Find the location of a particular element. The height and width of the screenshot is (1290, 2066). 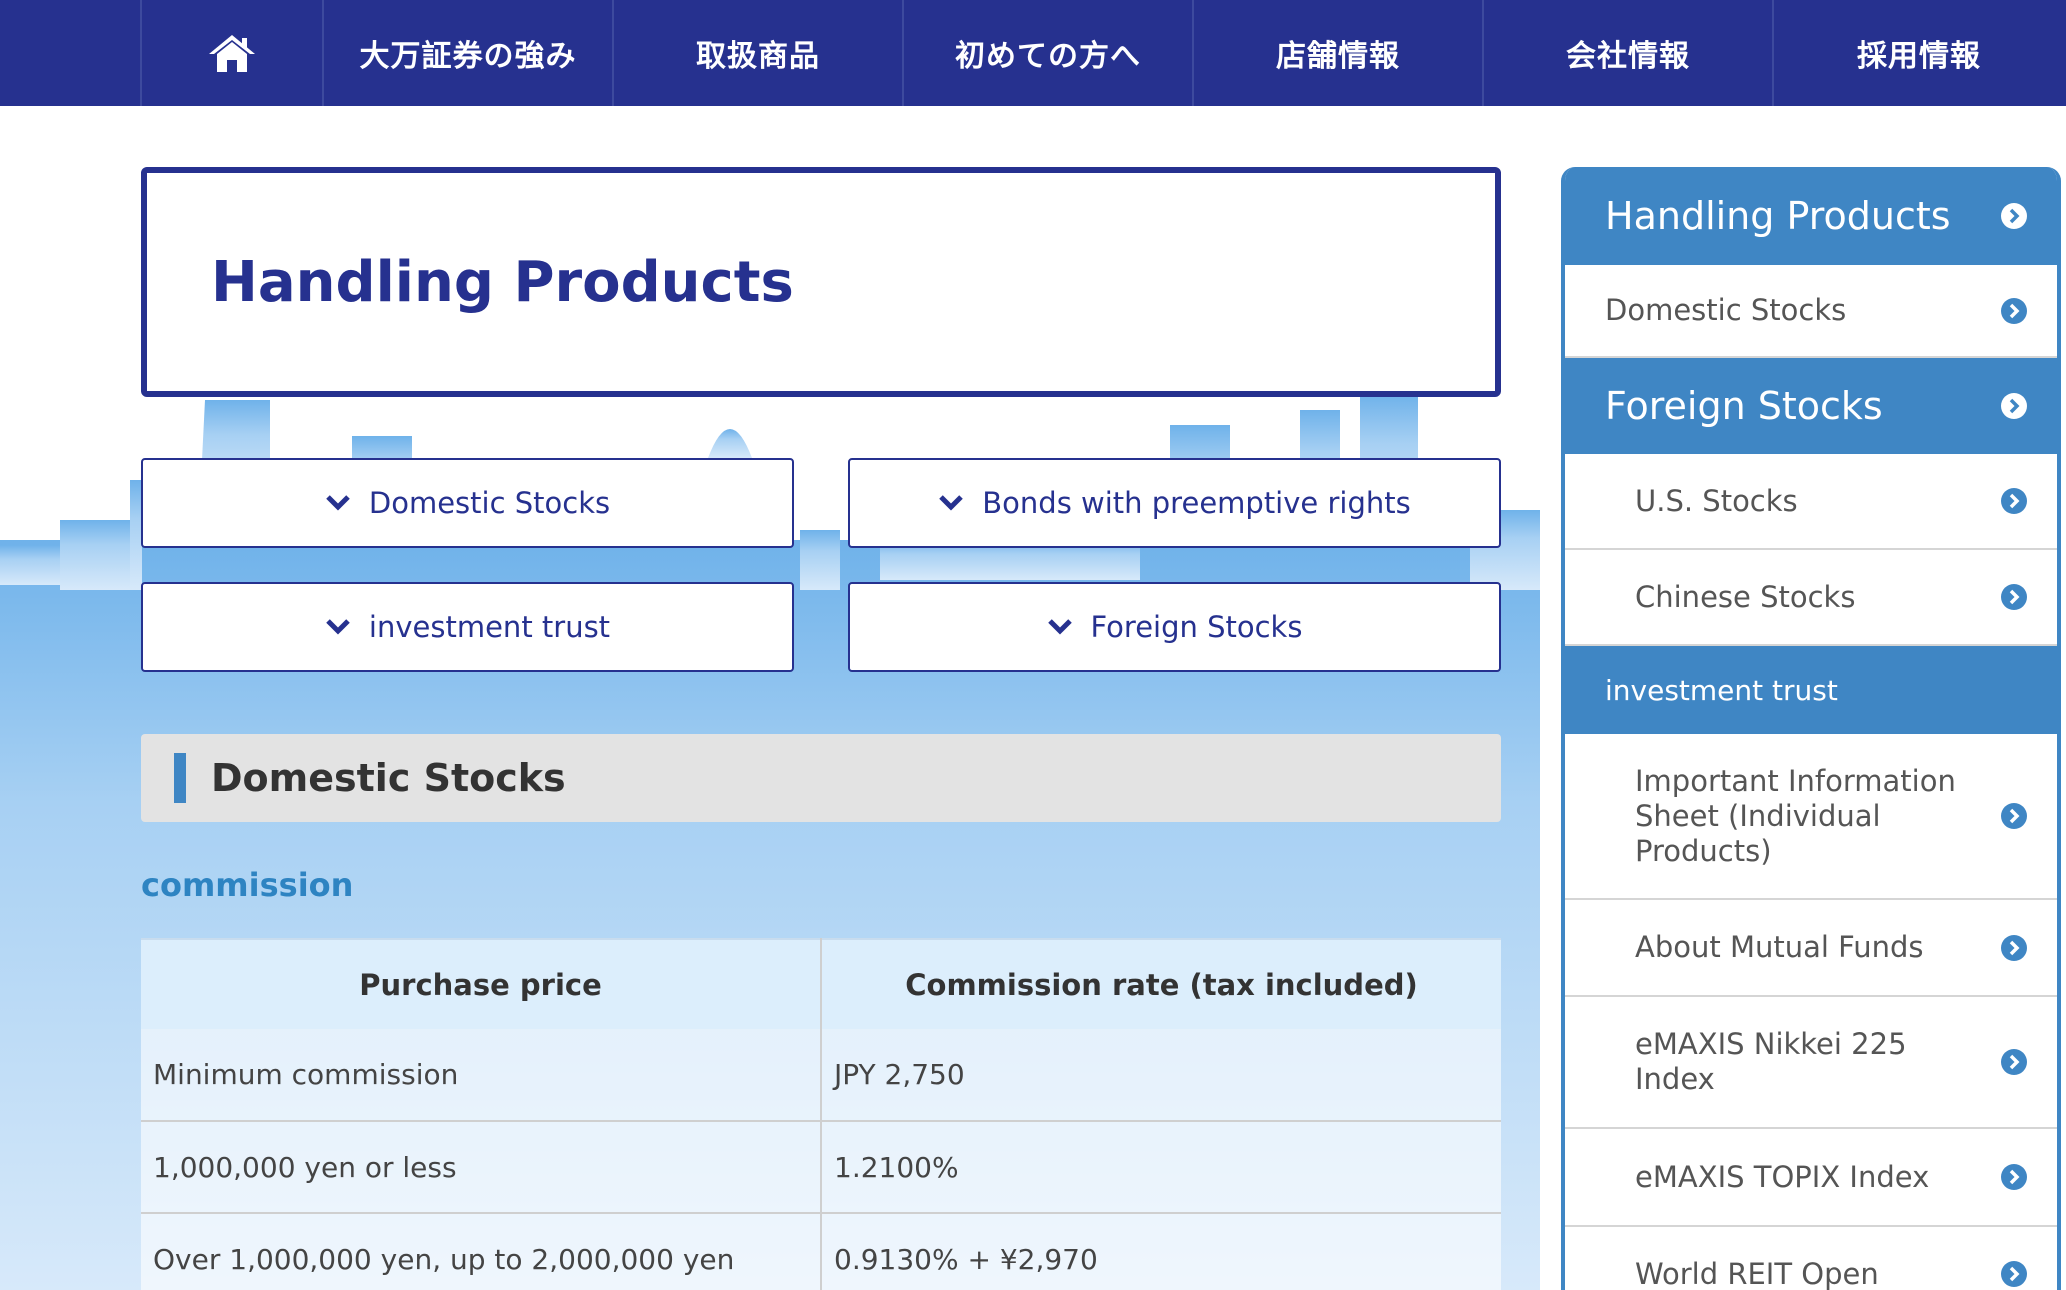

commission-heading: commission is located at coordinates (247, 885).